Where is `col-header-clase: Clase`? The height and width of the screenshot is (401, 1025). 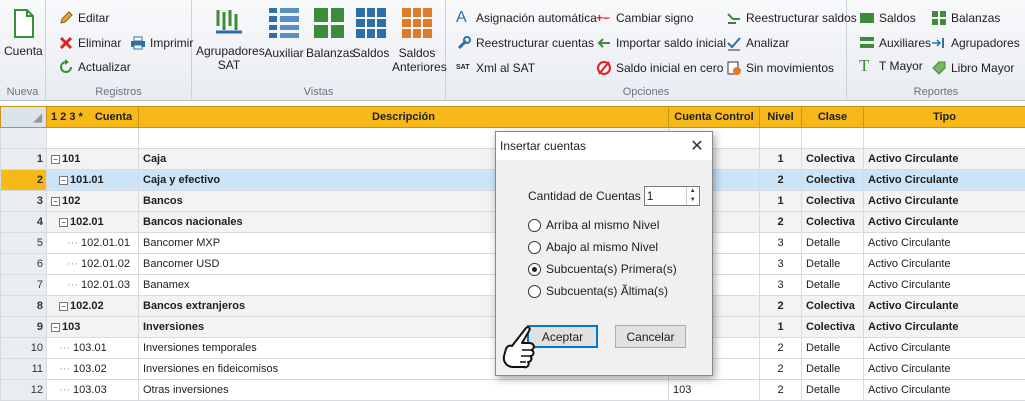
col-header-clase: Clase is located at coordinates (833, 117).